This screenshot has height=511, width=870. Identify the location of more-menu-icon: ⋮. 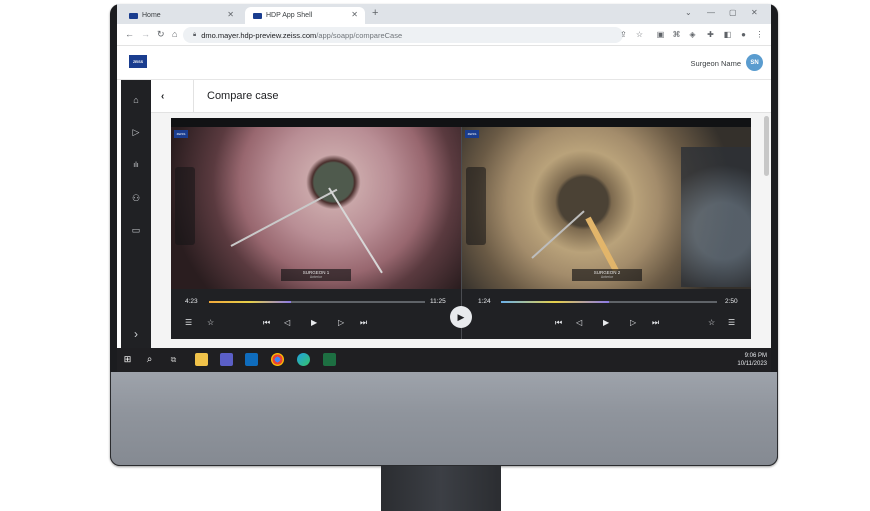
(759, 34).